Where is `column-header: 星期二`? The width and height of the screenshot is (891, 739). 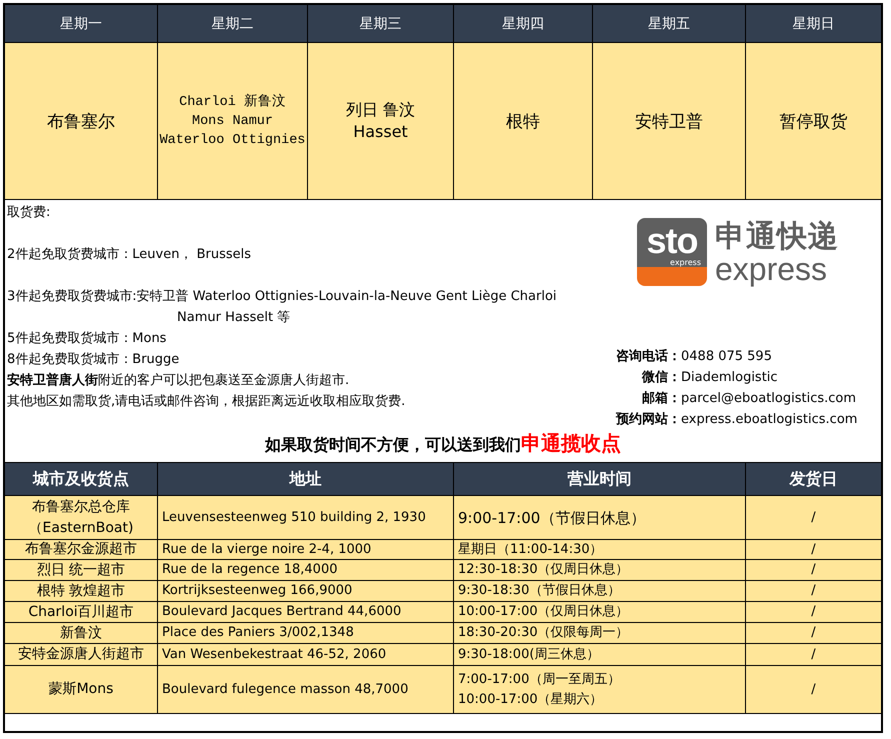 column-header: 星期二 is located at coordinates (233, 24).